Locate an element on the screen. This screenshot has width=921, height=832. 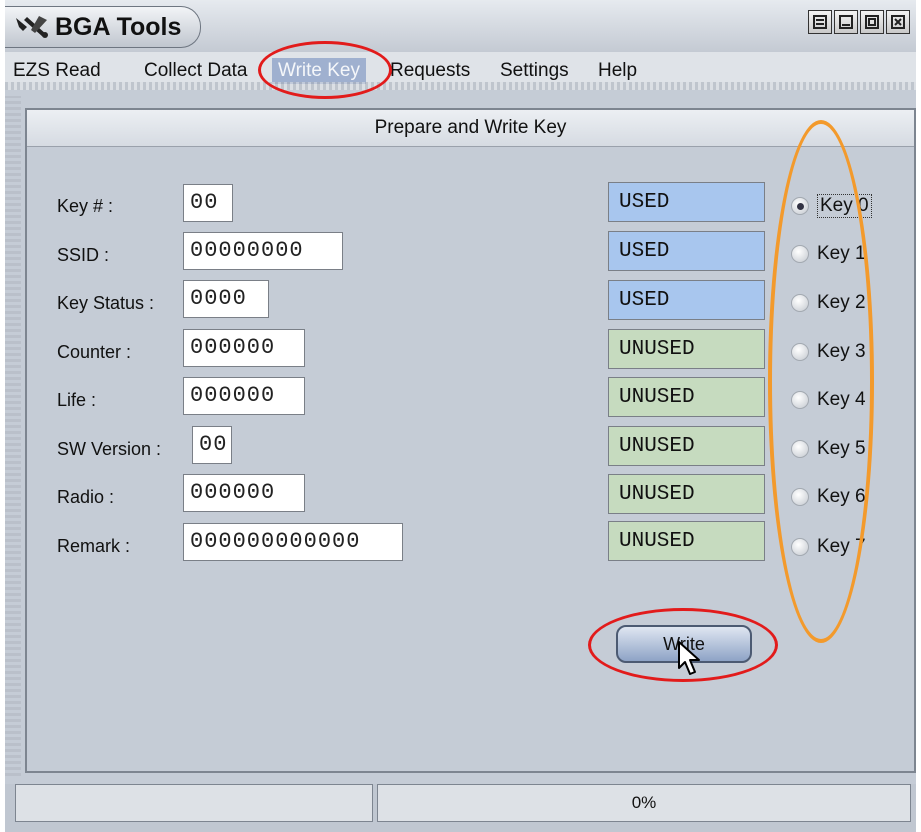
radio-label-key-3: Key 3 is located at coordinates (841, 351).